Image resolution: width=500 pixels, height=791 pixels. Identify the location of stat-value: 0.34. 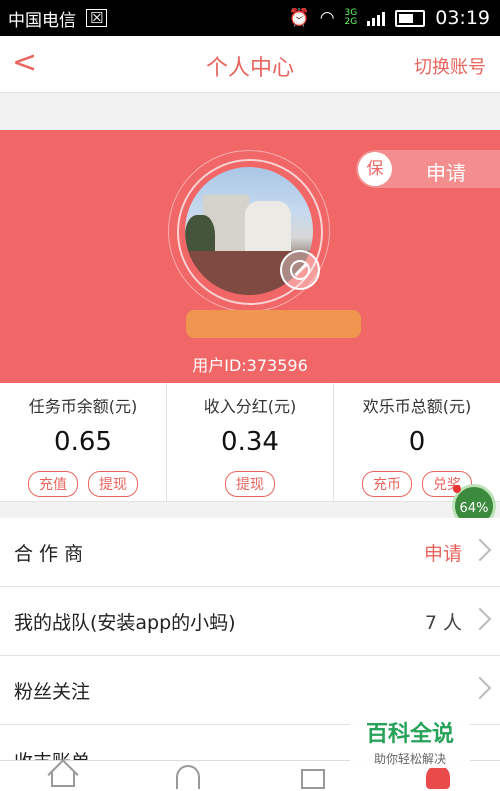
(250, 442).